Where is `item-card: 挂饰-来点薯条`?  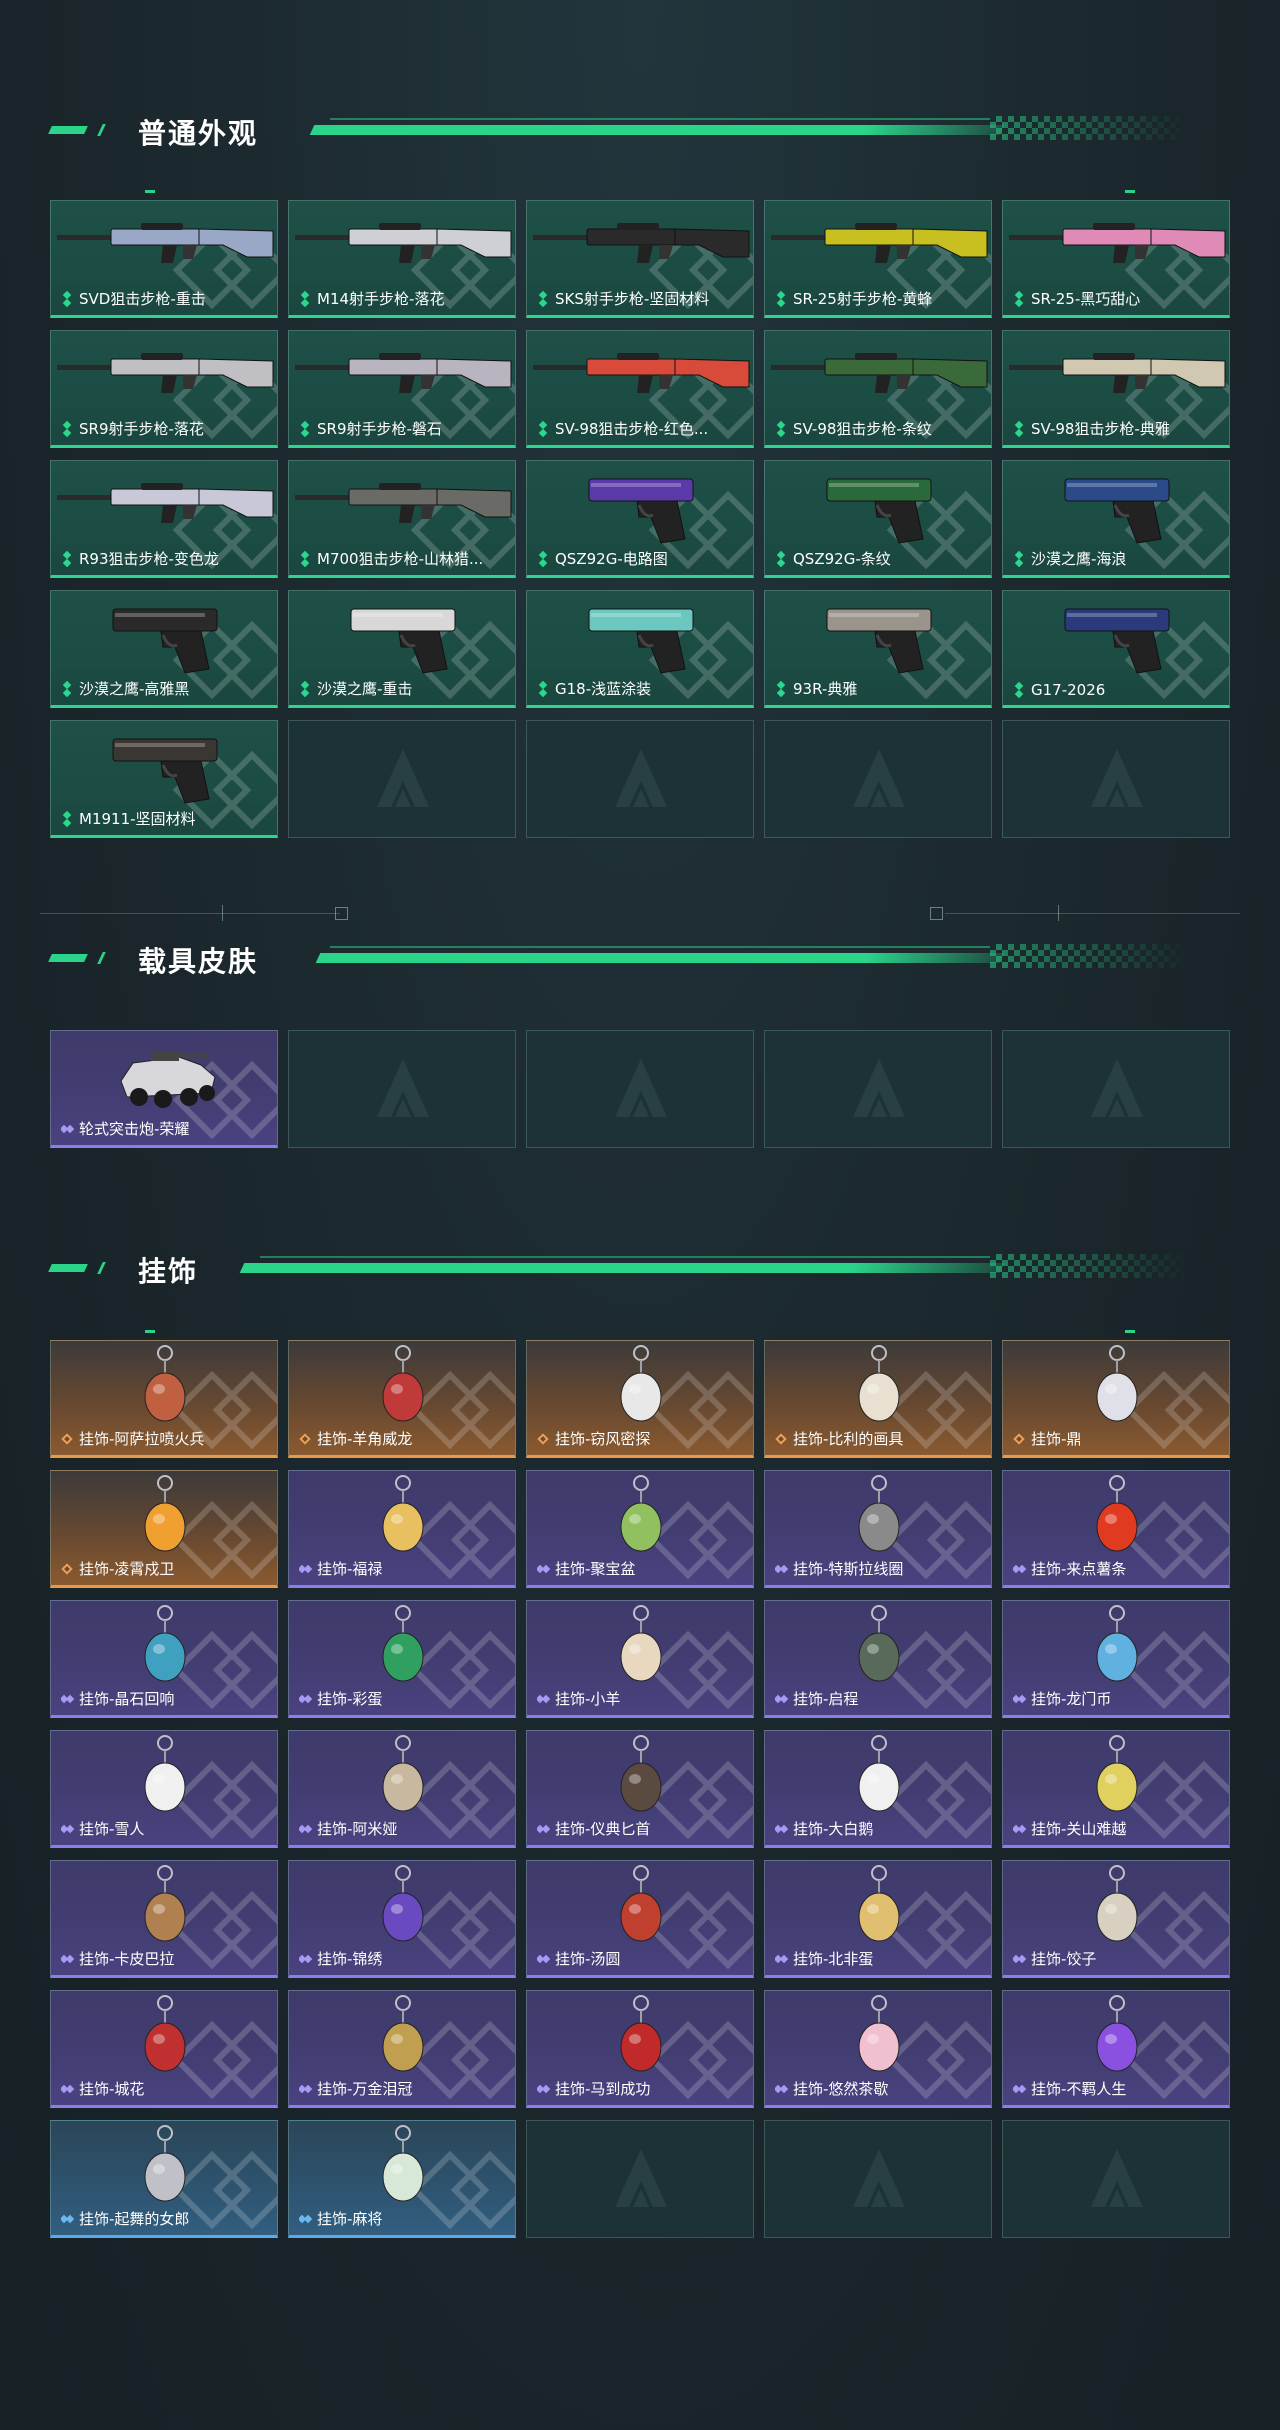 item-card: 挂饰-来点薯条 is located at coordinates (1116, 1529).